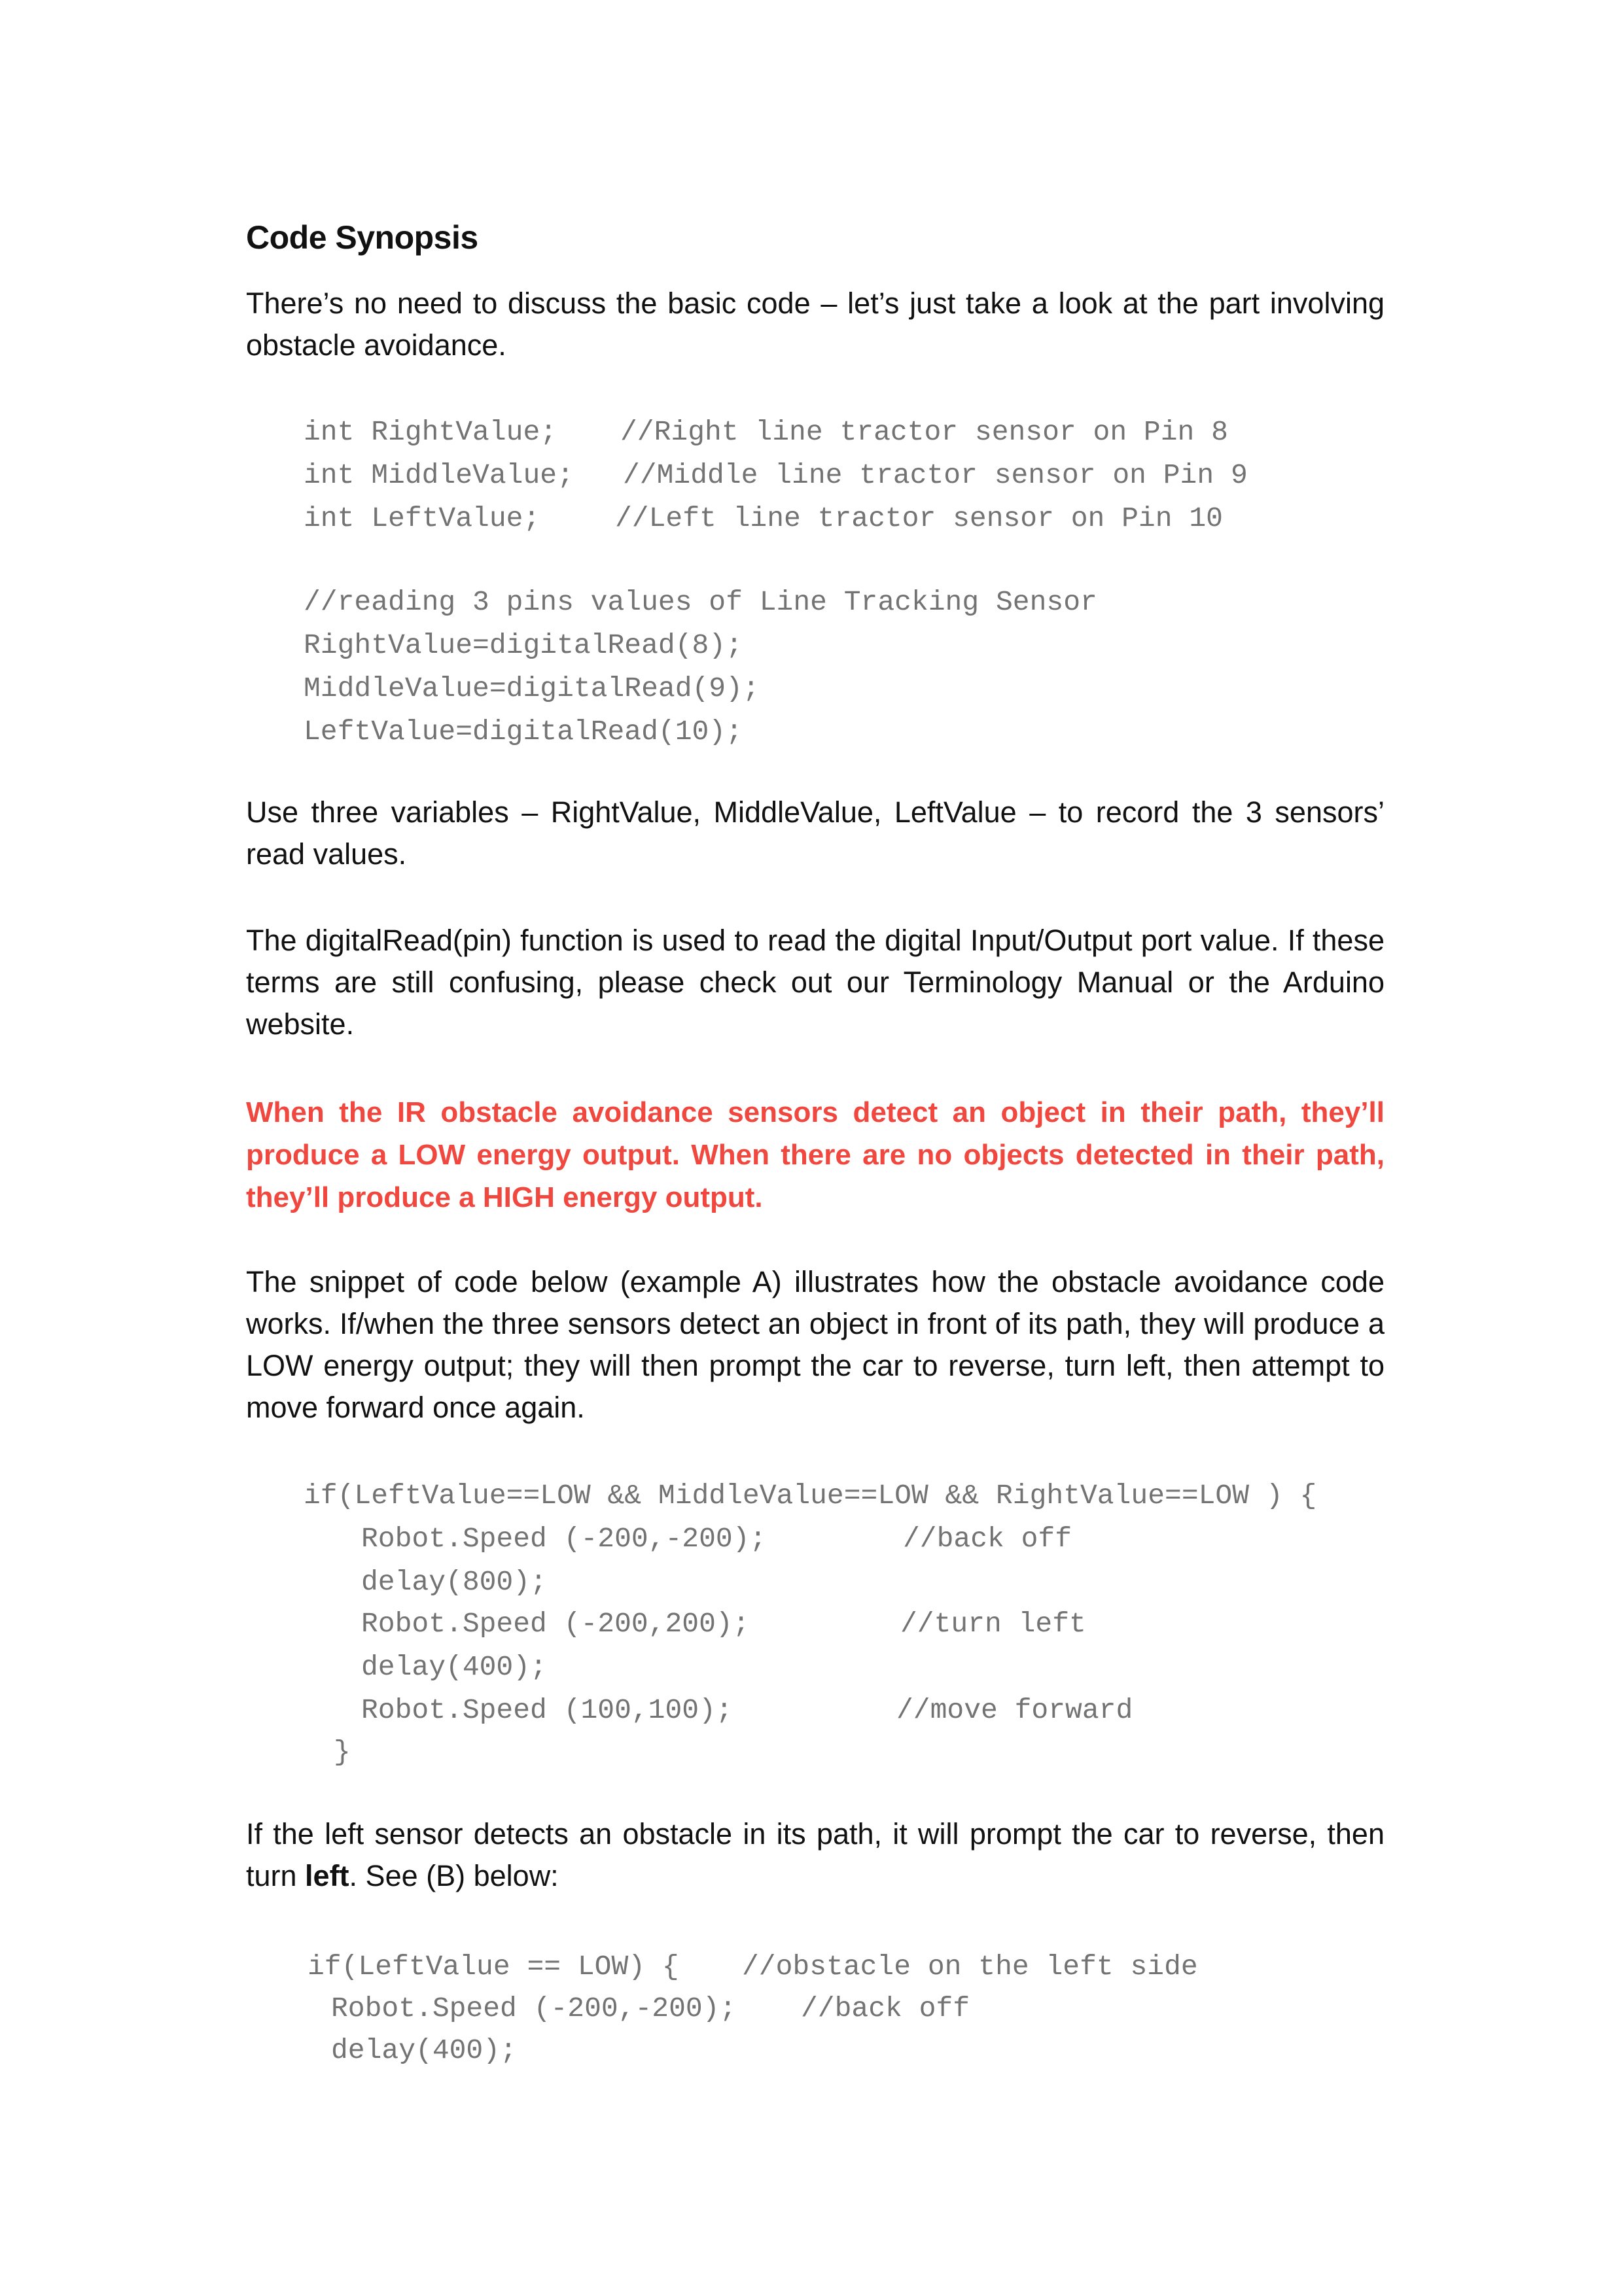  I want to click on left-emphasis: left, so click(327, 1875).